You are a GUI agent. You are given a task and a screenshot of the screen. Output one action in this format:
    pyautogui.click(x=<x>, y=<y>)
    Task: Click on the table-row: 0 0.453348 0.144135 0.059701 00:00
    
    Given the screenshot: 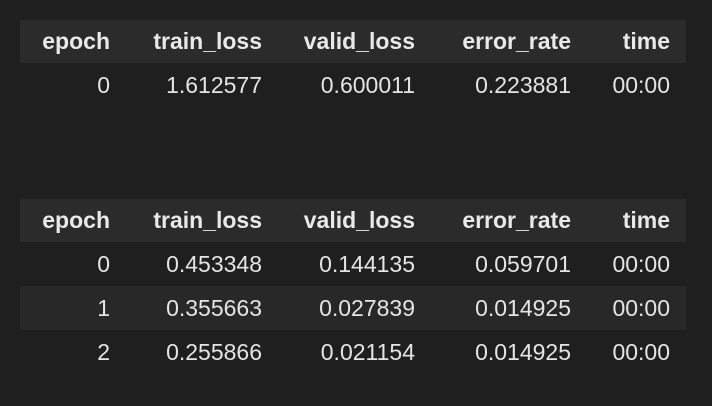 What is the action you would take?
    pyautogui.click(x=353, y=264)
    